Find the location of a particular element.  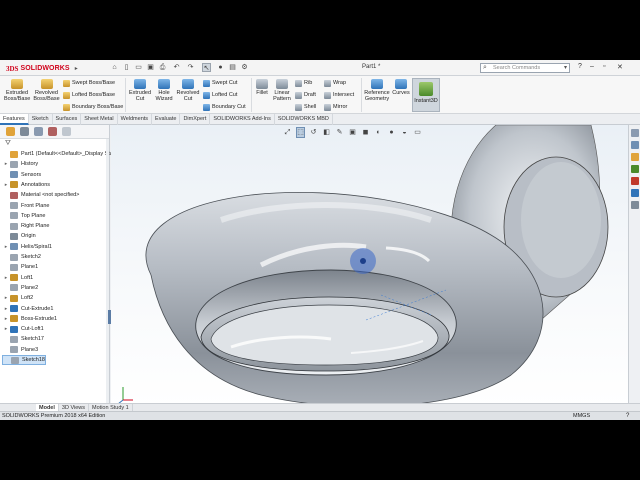

solidworks-resources-icon is located at coordinates (635, 133).